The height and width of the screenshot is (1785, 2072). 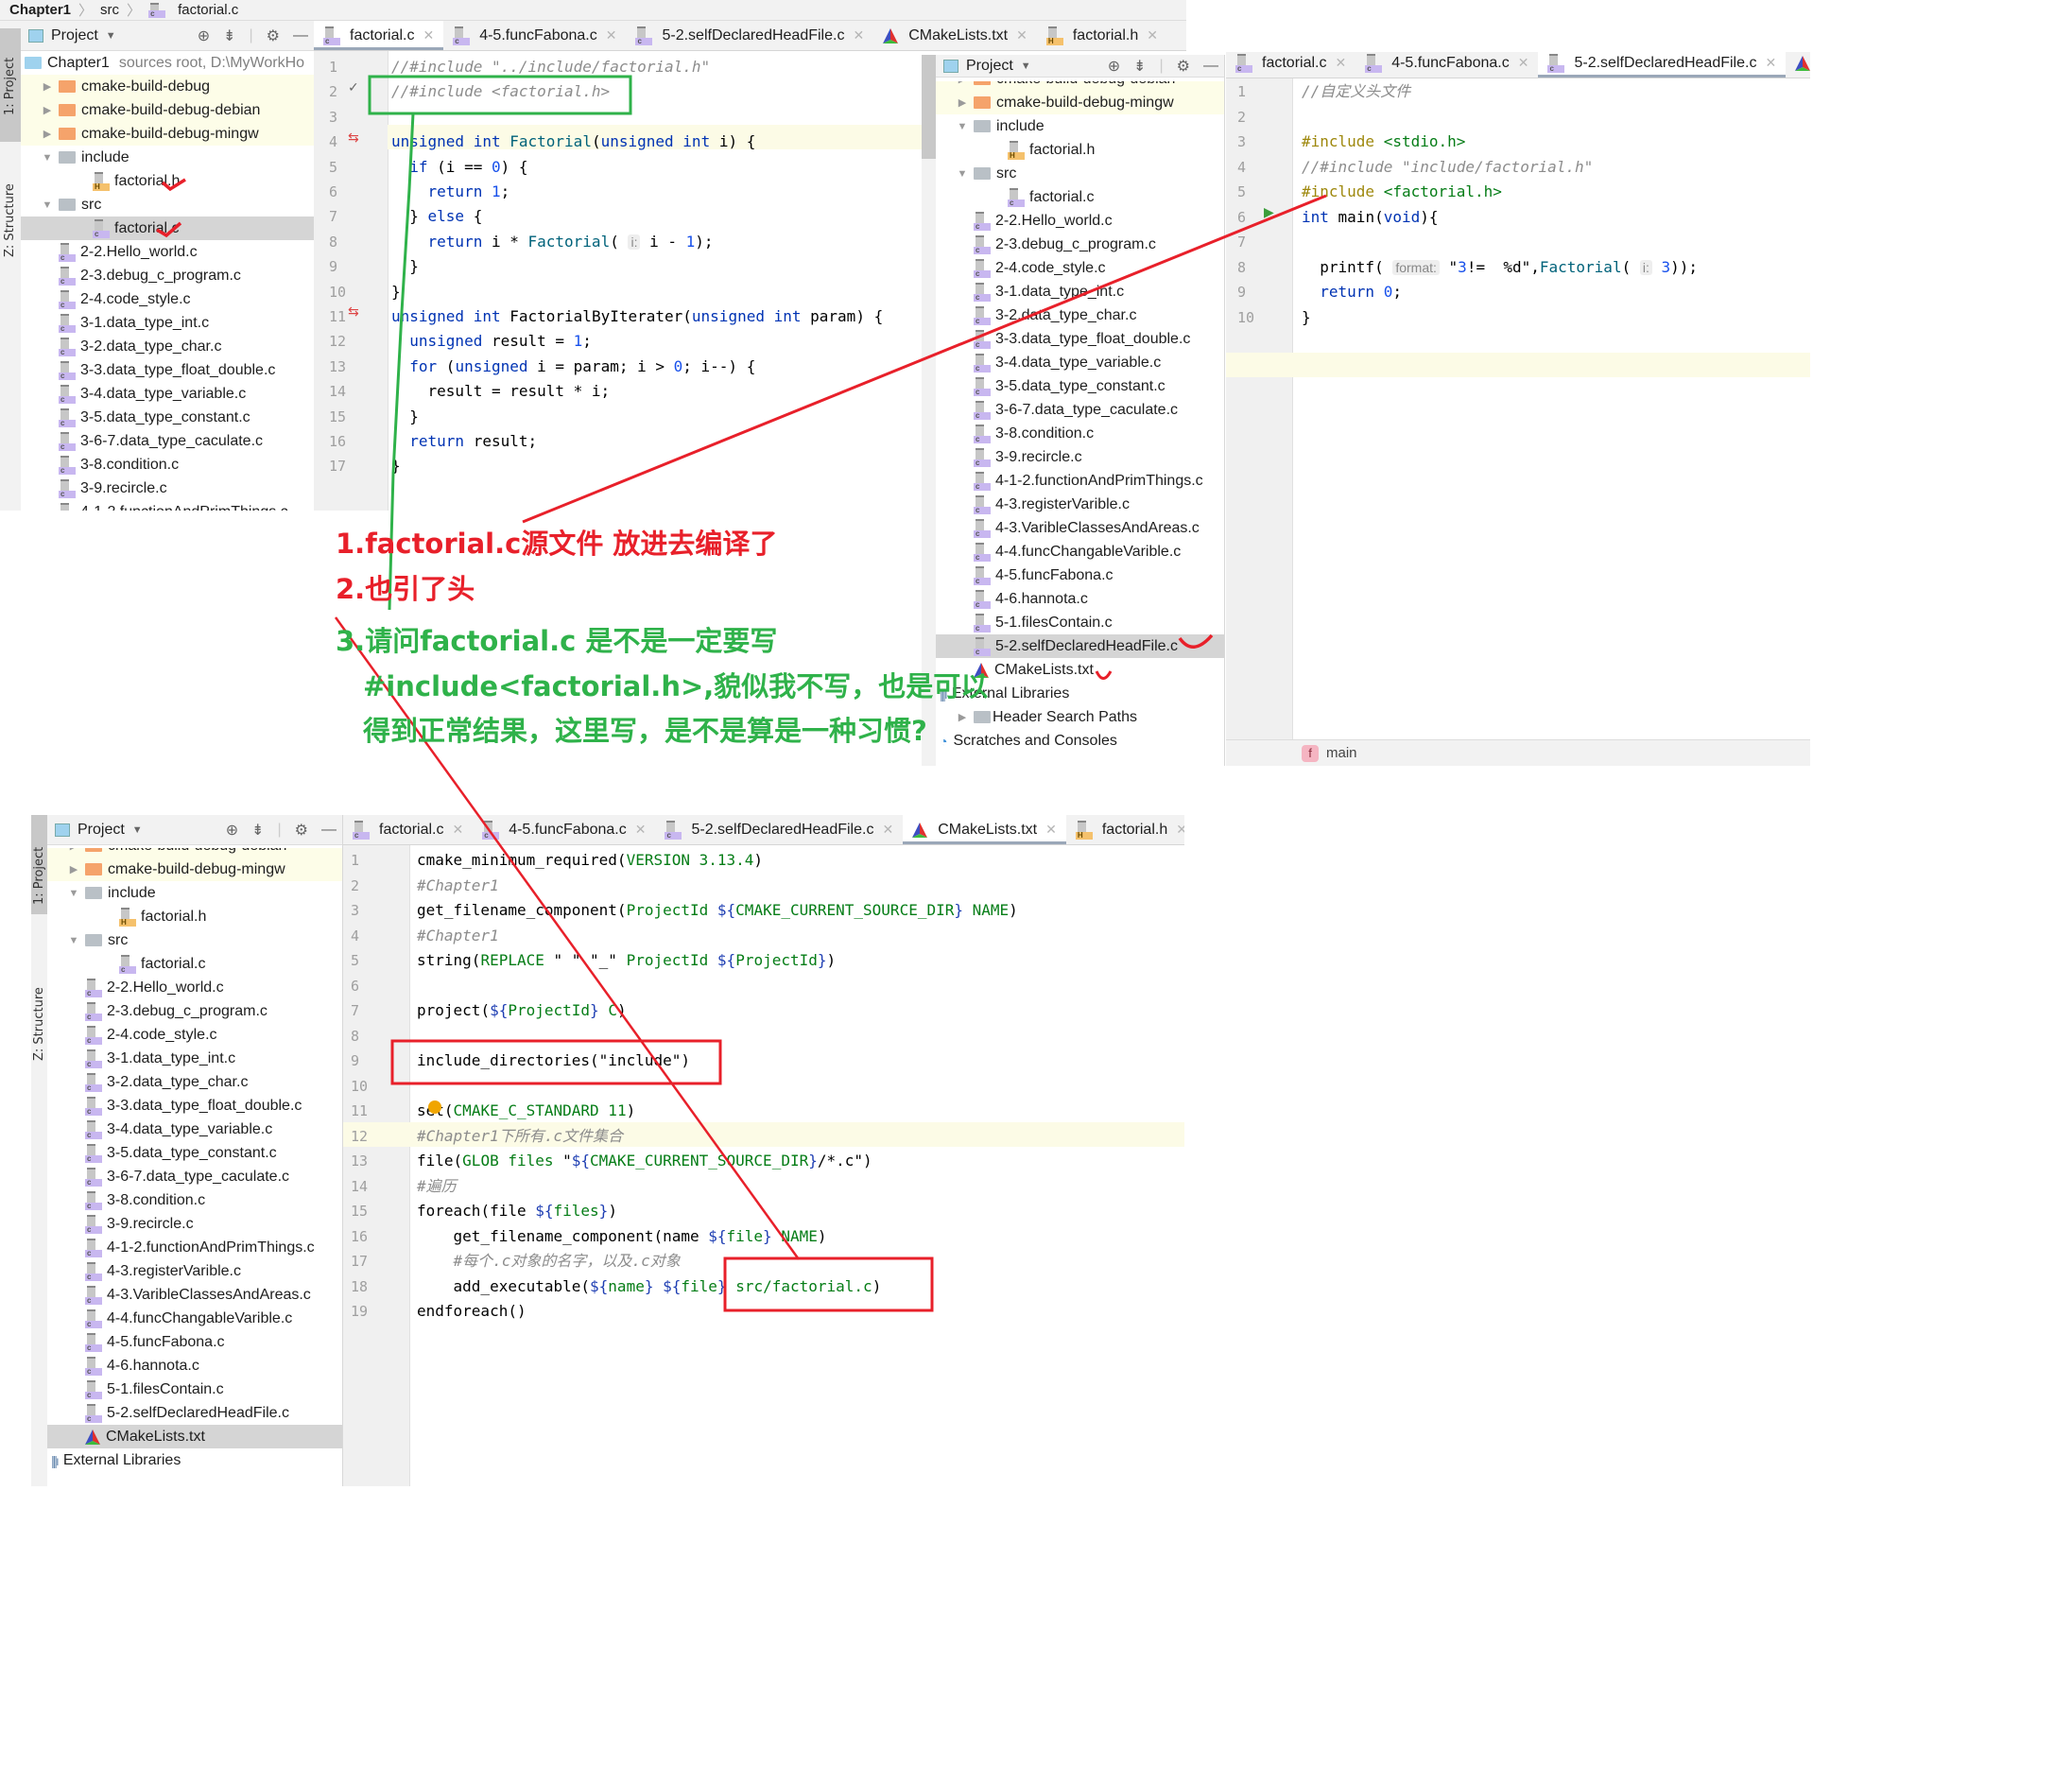 What do you see at coordinates (406, 589) in the screenshot?
I see `annotation-note-2: 2.也引了头` at bounding box center [406, 589].